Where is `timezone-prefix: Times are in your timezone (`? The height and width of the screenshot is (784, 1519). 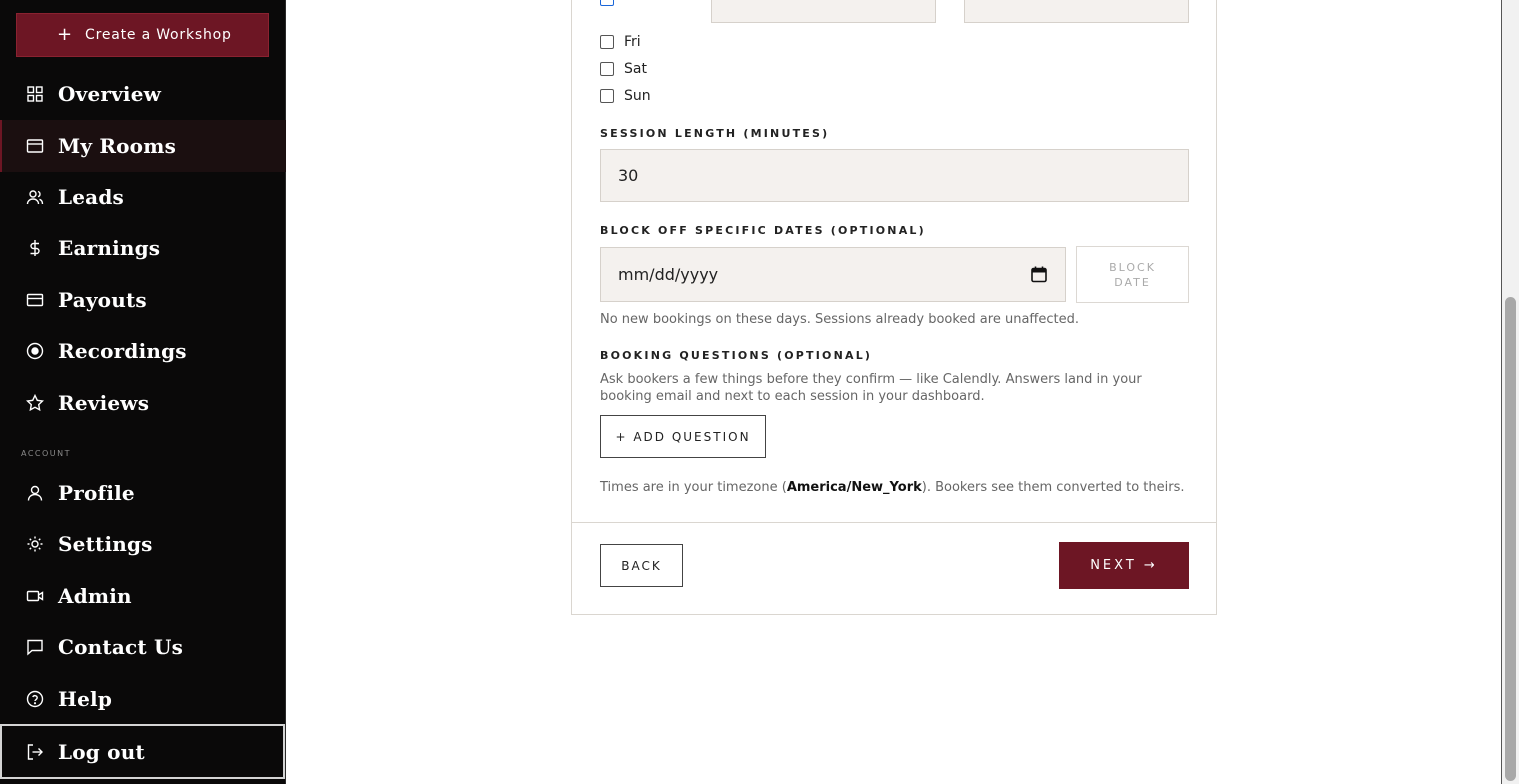 timezone-prefix: Times are in your timezone ( is located at coordinates (693, 487).